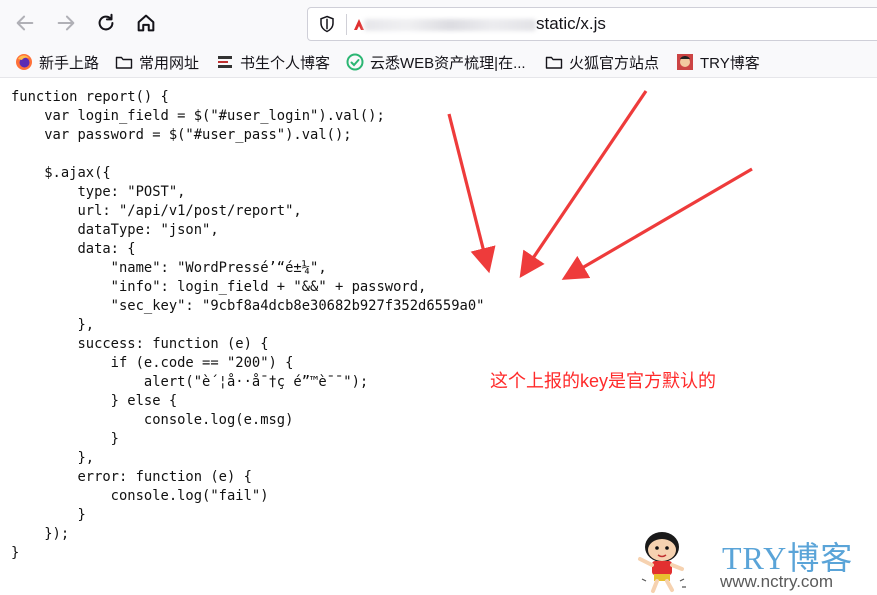 Image resolution: width=877 pixels, height=595 pixels. I want to click on code-line: if (e.code == "200") {, so click(152, 363).